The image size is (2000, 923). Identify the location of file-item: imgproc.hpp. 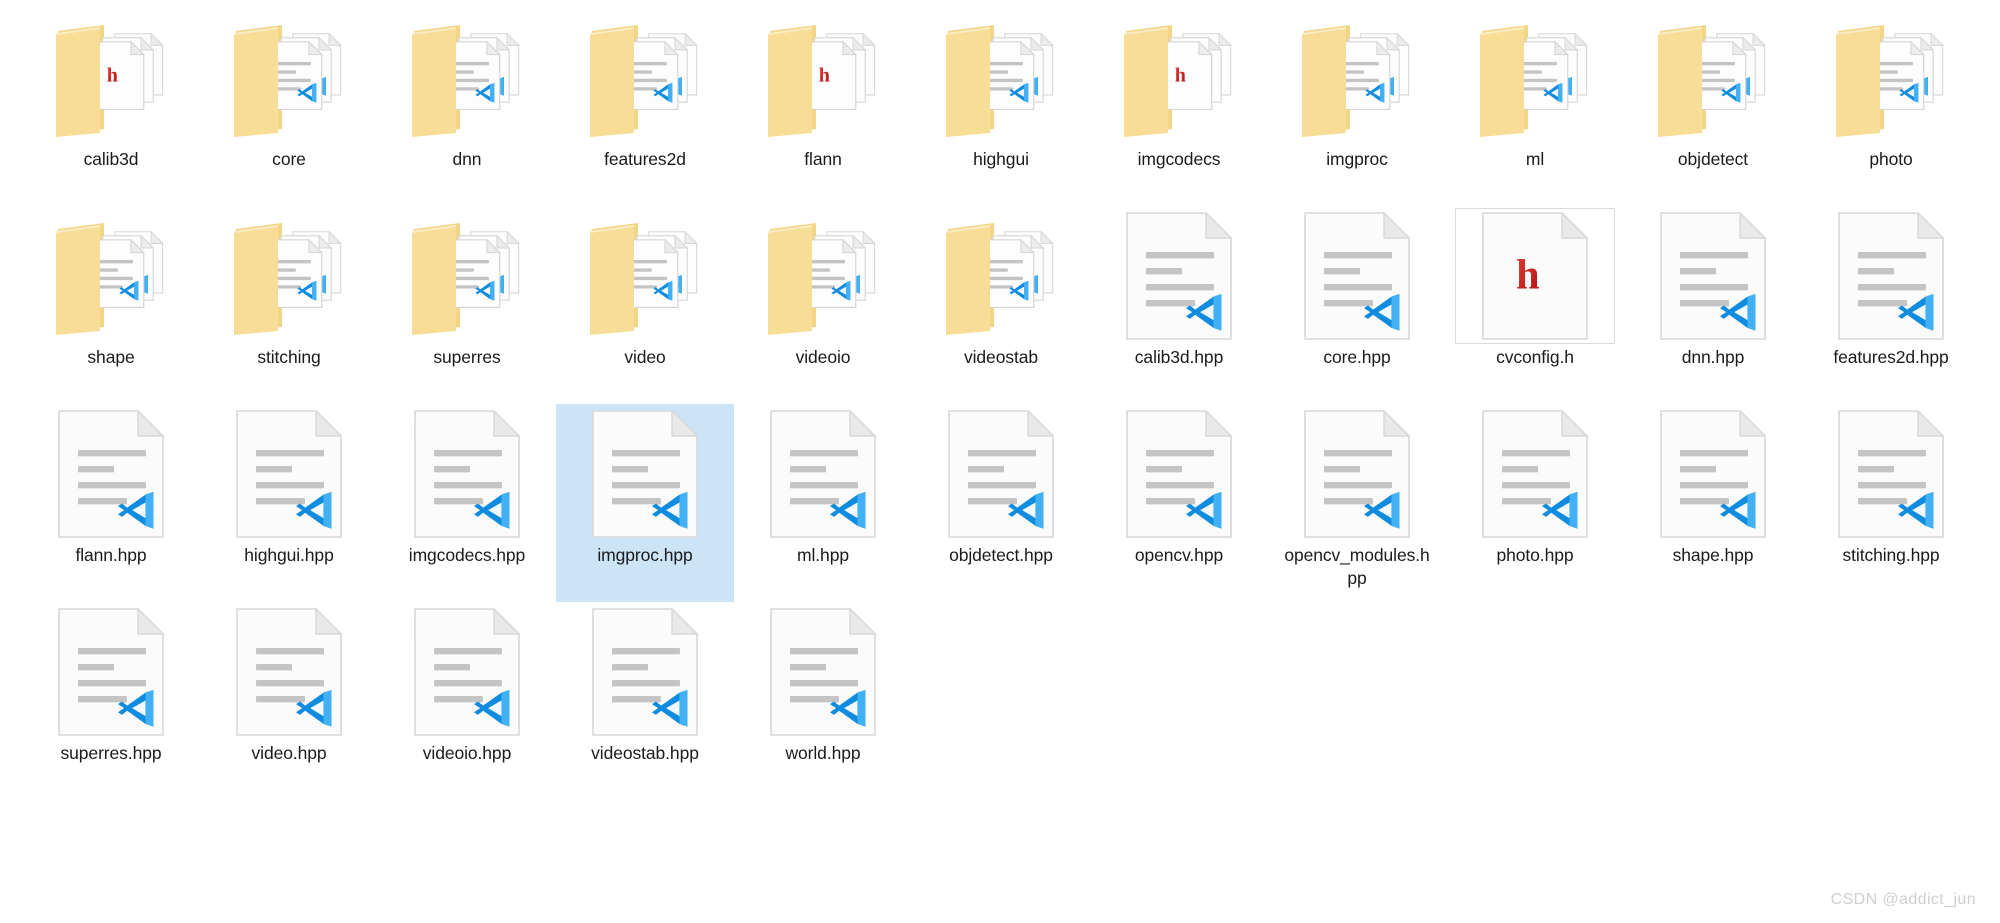
(645, 503).